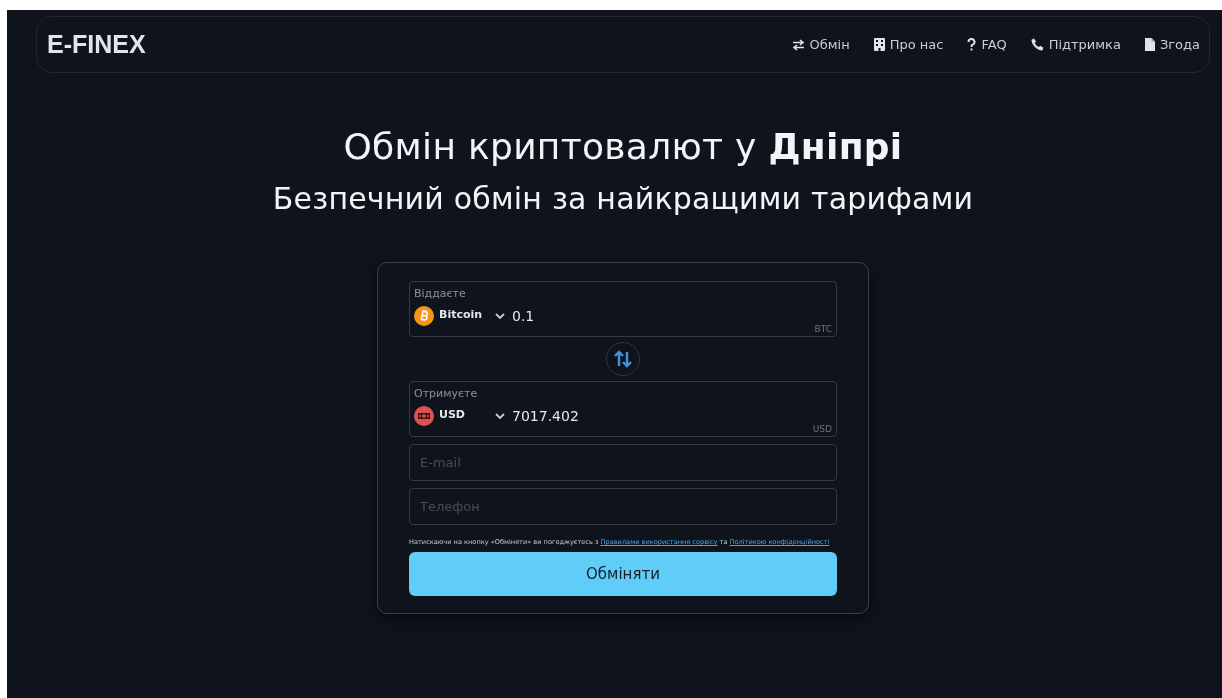  What do you see at coordinates (467, 414) in the screenshot?
I see `currency-name: USD` at bounding box center [467, 414].